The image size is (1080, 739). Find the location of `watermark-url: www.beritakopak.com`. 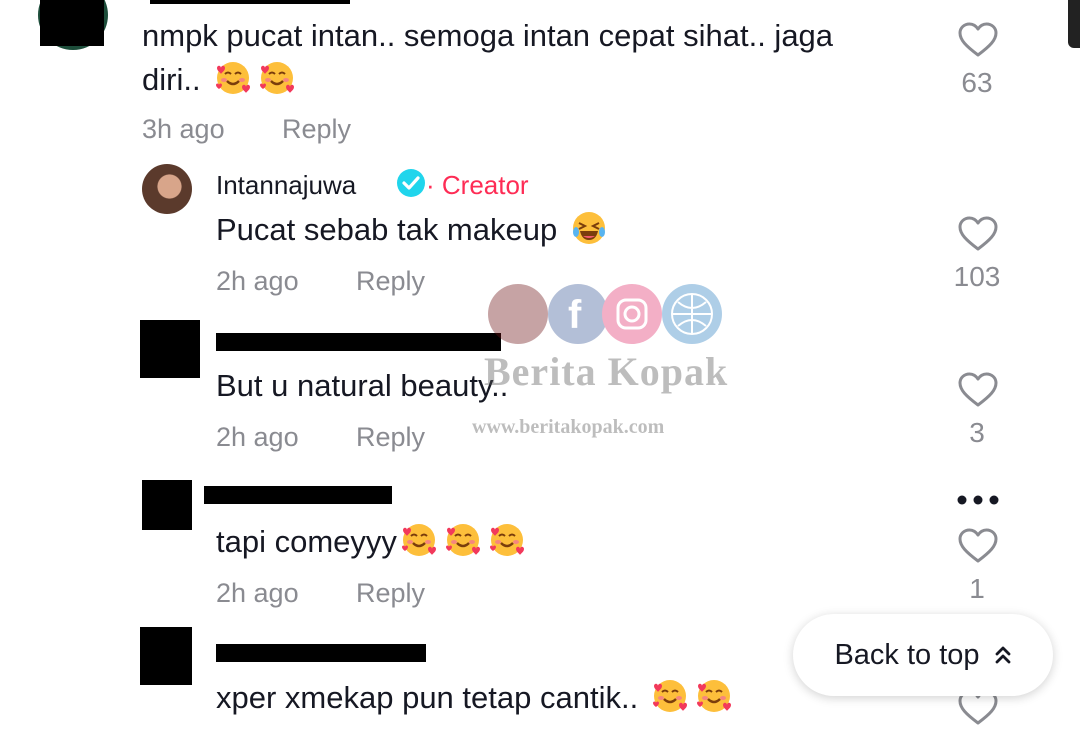

watermark-url: www.beritakopak.com is located at coordinates (568, 427).